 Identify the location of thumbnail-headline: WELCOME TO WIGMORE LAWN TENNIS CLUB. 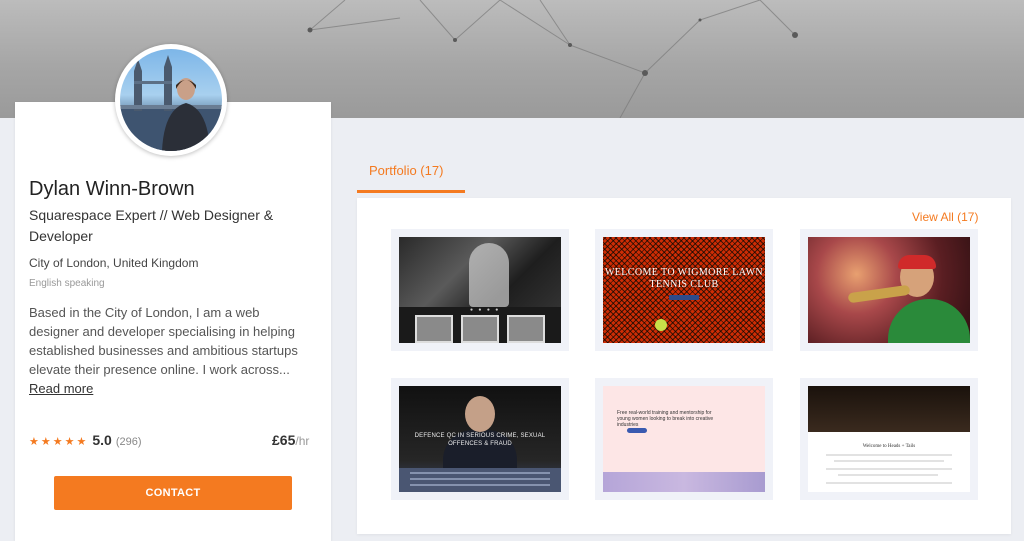
(684, 278).